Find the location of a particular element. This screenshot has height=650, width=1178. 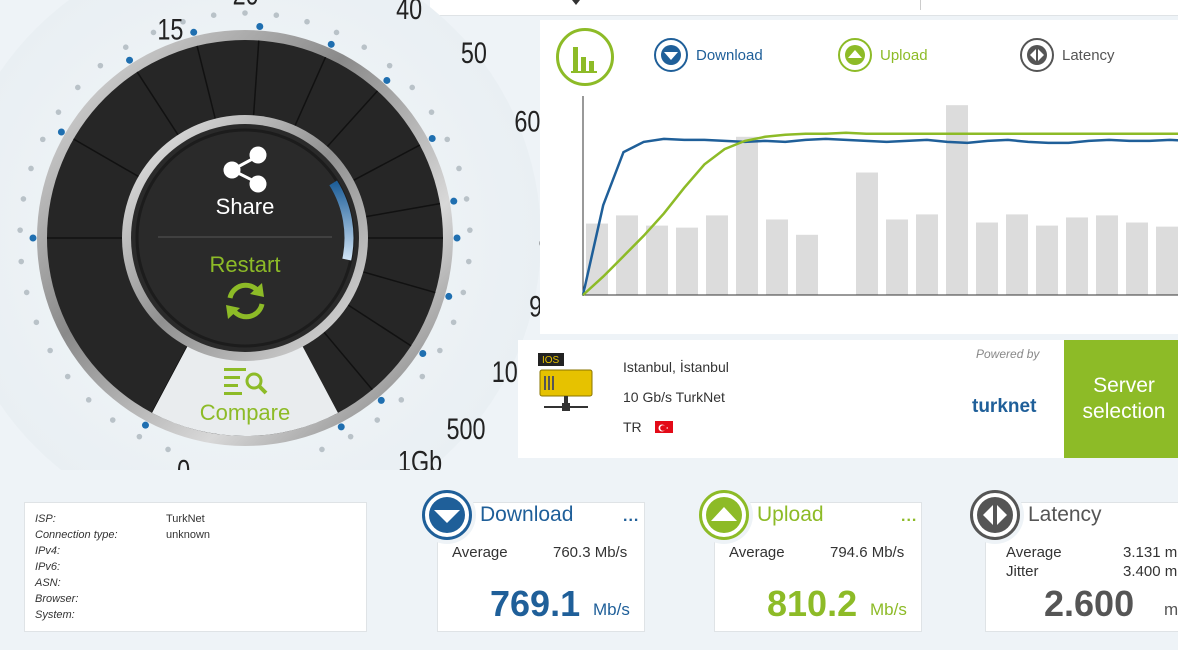

gauge-label-14: 1Gb is located at coordinates (420, 457).